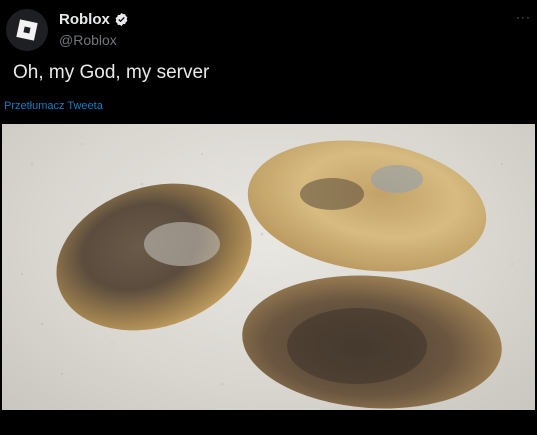 This screenshot has width=537, height=435. Describe the element at coordinates (88, 40) in the screenshot. I see `author-handle: @Roblox` at that location.